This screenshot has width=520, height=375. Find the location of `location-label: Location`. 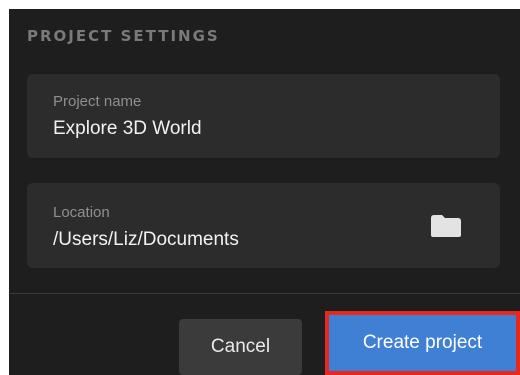

location-label: Location is located at coordinates (81, 212).